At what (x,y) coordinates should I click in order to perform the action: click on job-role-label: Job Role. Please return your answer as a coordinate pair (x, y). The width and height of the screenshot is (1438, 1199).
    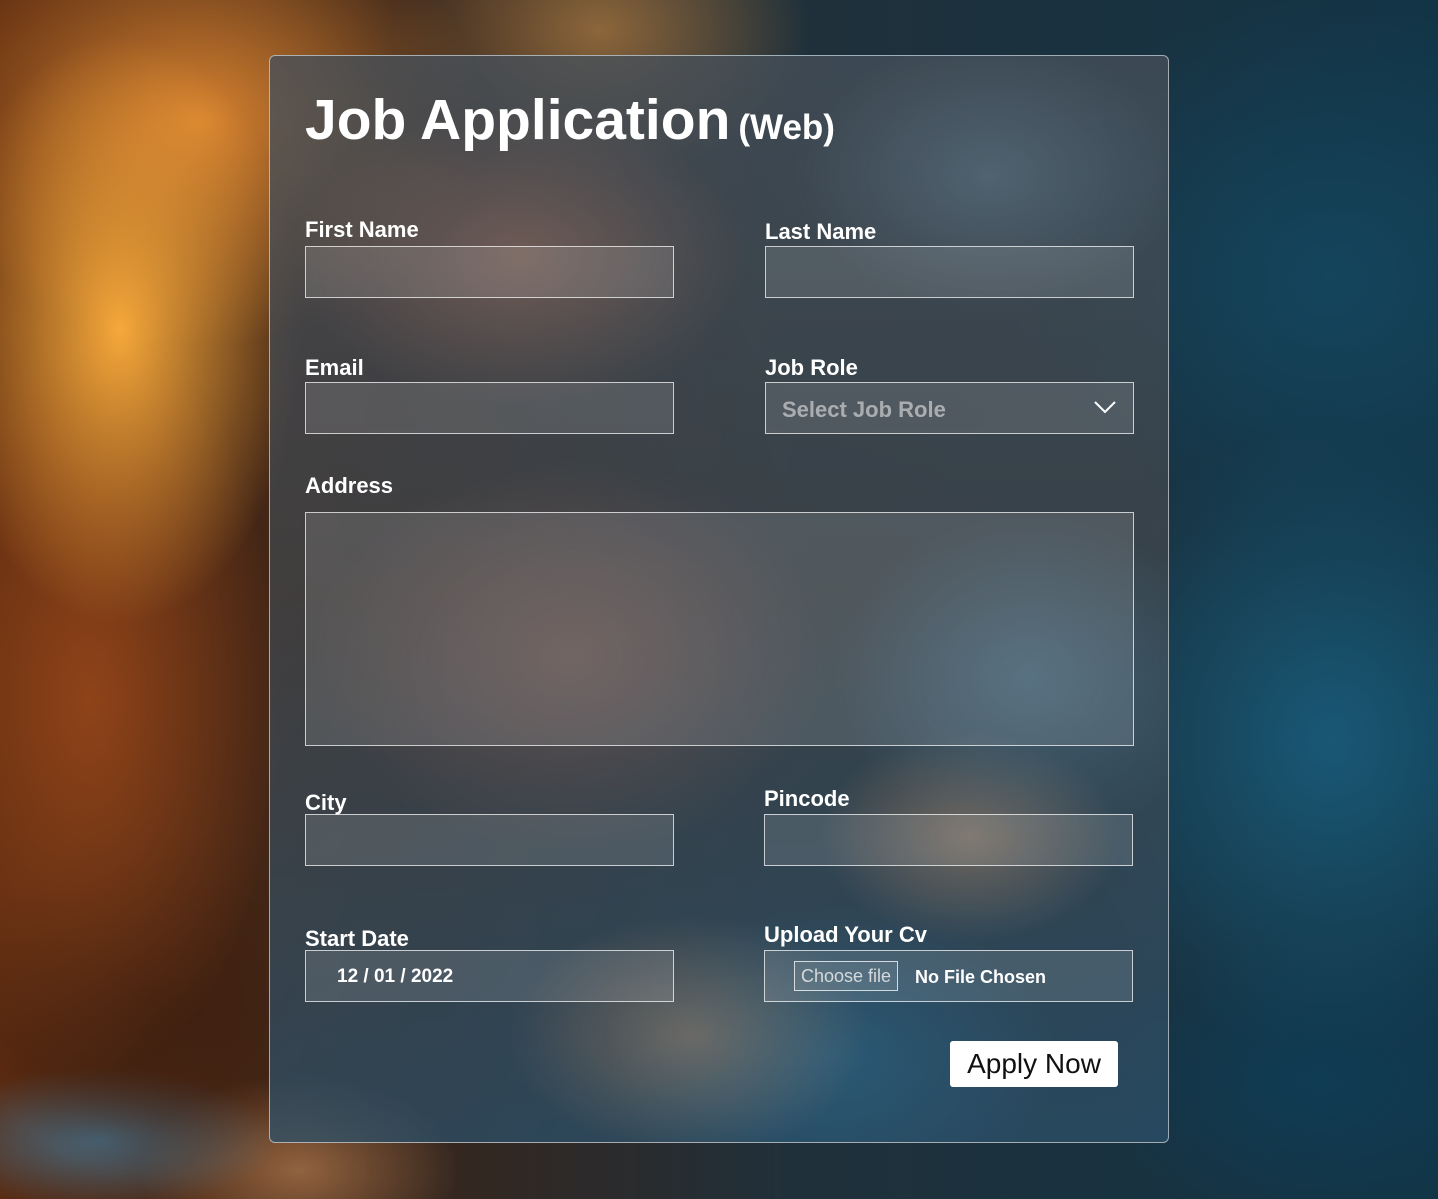
    Looking at the image, I should click on (811, 367).